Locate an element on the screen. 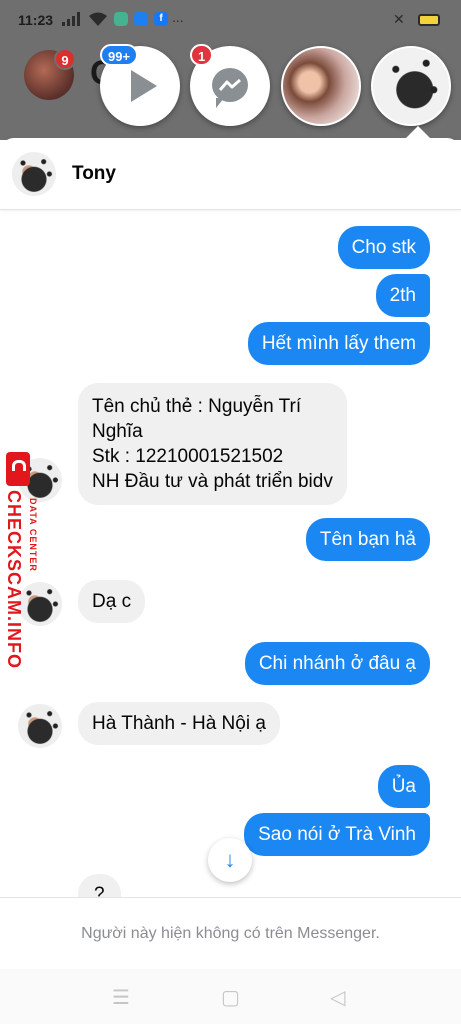 The image size is (461, 1024). status-time: 11:23 is located at coordinates (36, 20).